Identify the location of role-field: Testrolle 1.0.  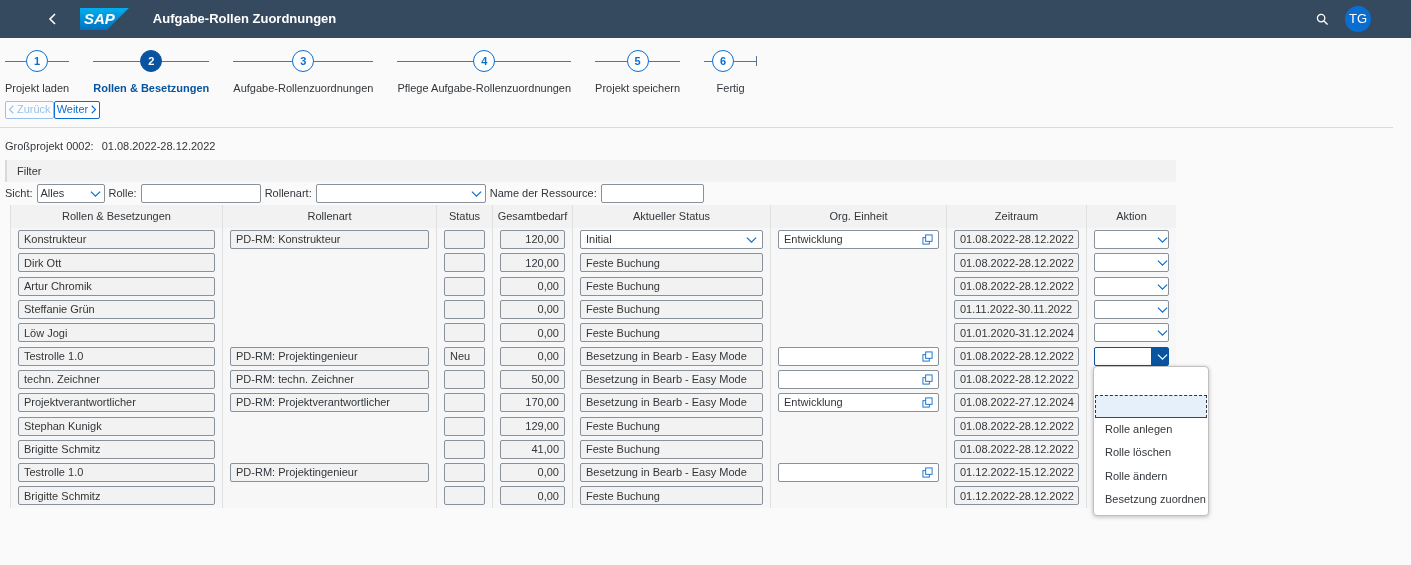
(116, 473).